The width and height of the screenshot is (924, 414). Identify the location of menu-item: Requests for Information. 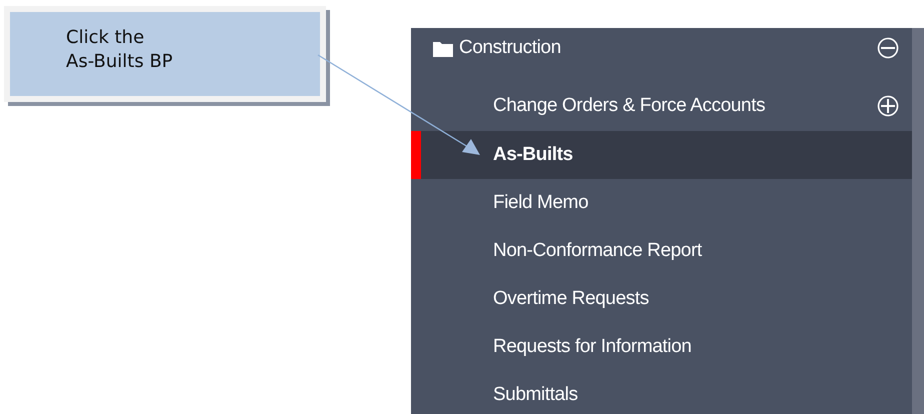
(661, 347).